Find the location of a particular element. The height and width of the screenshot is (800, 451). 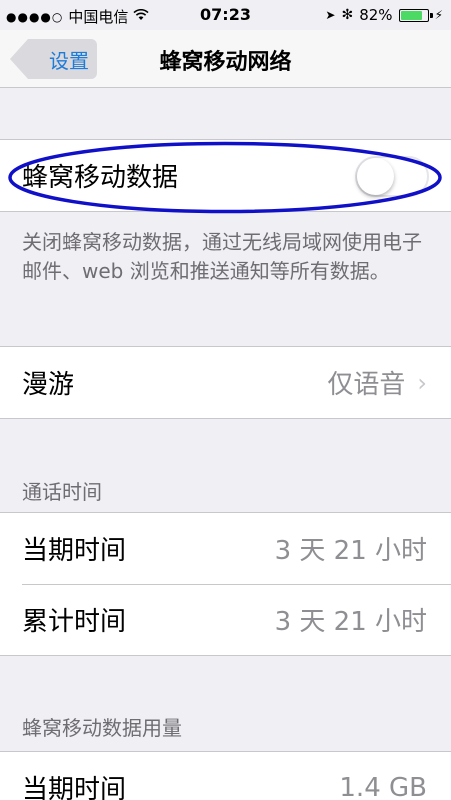

battery-percent: 82% is located at coordinates (376, 15).